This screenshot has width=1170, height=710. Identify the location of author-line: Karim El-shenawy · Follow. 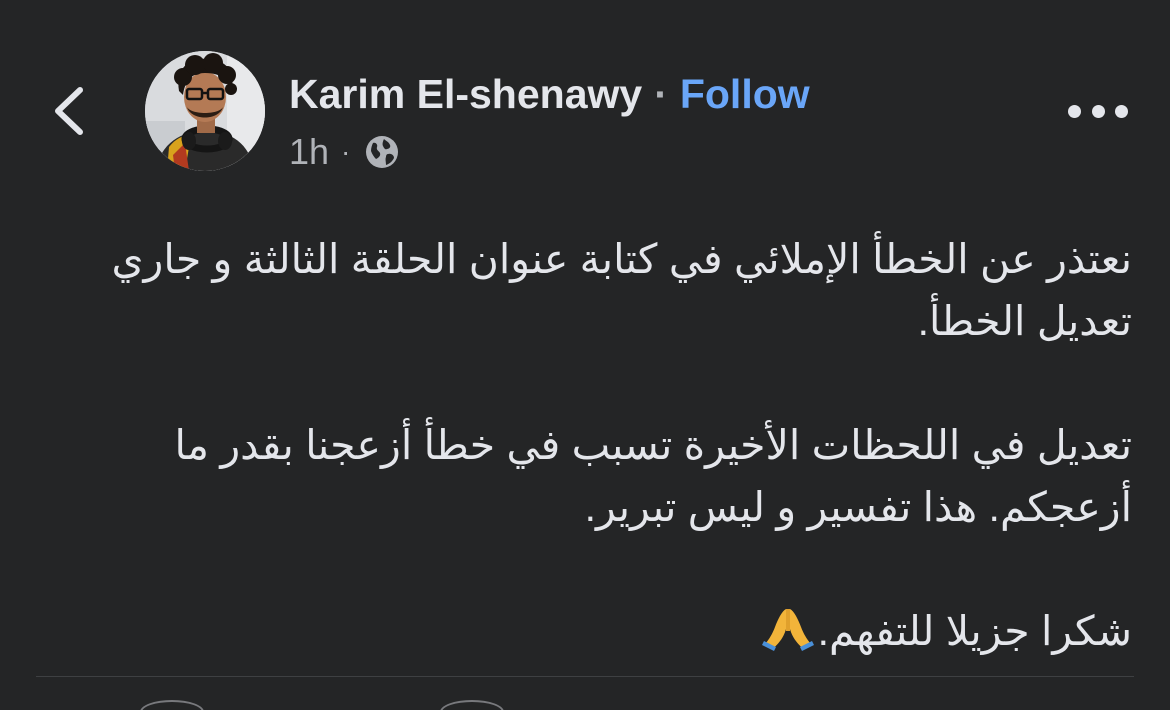
(549, 94).